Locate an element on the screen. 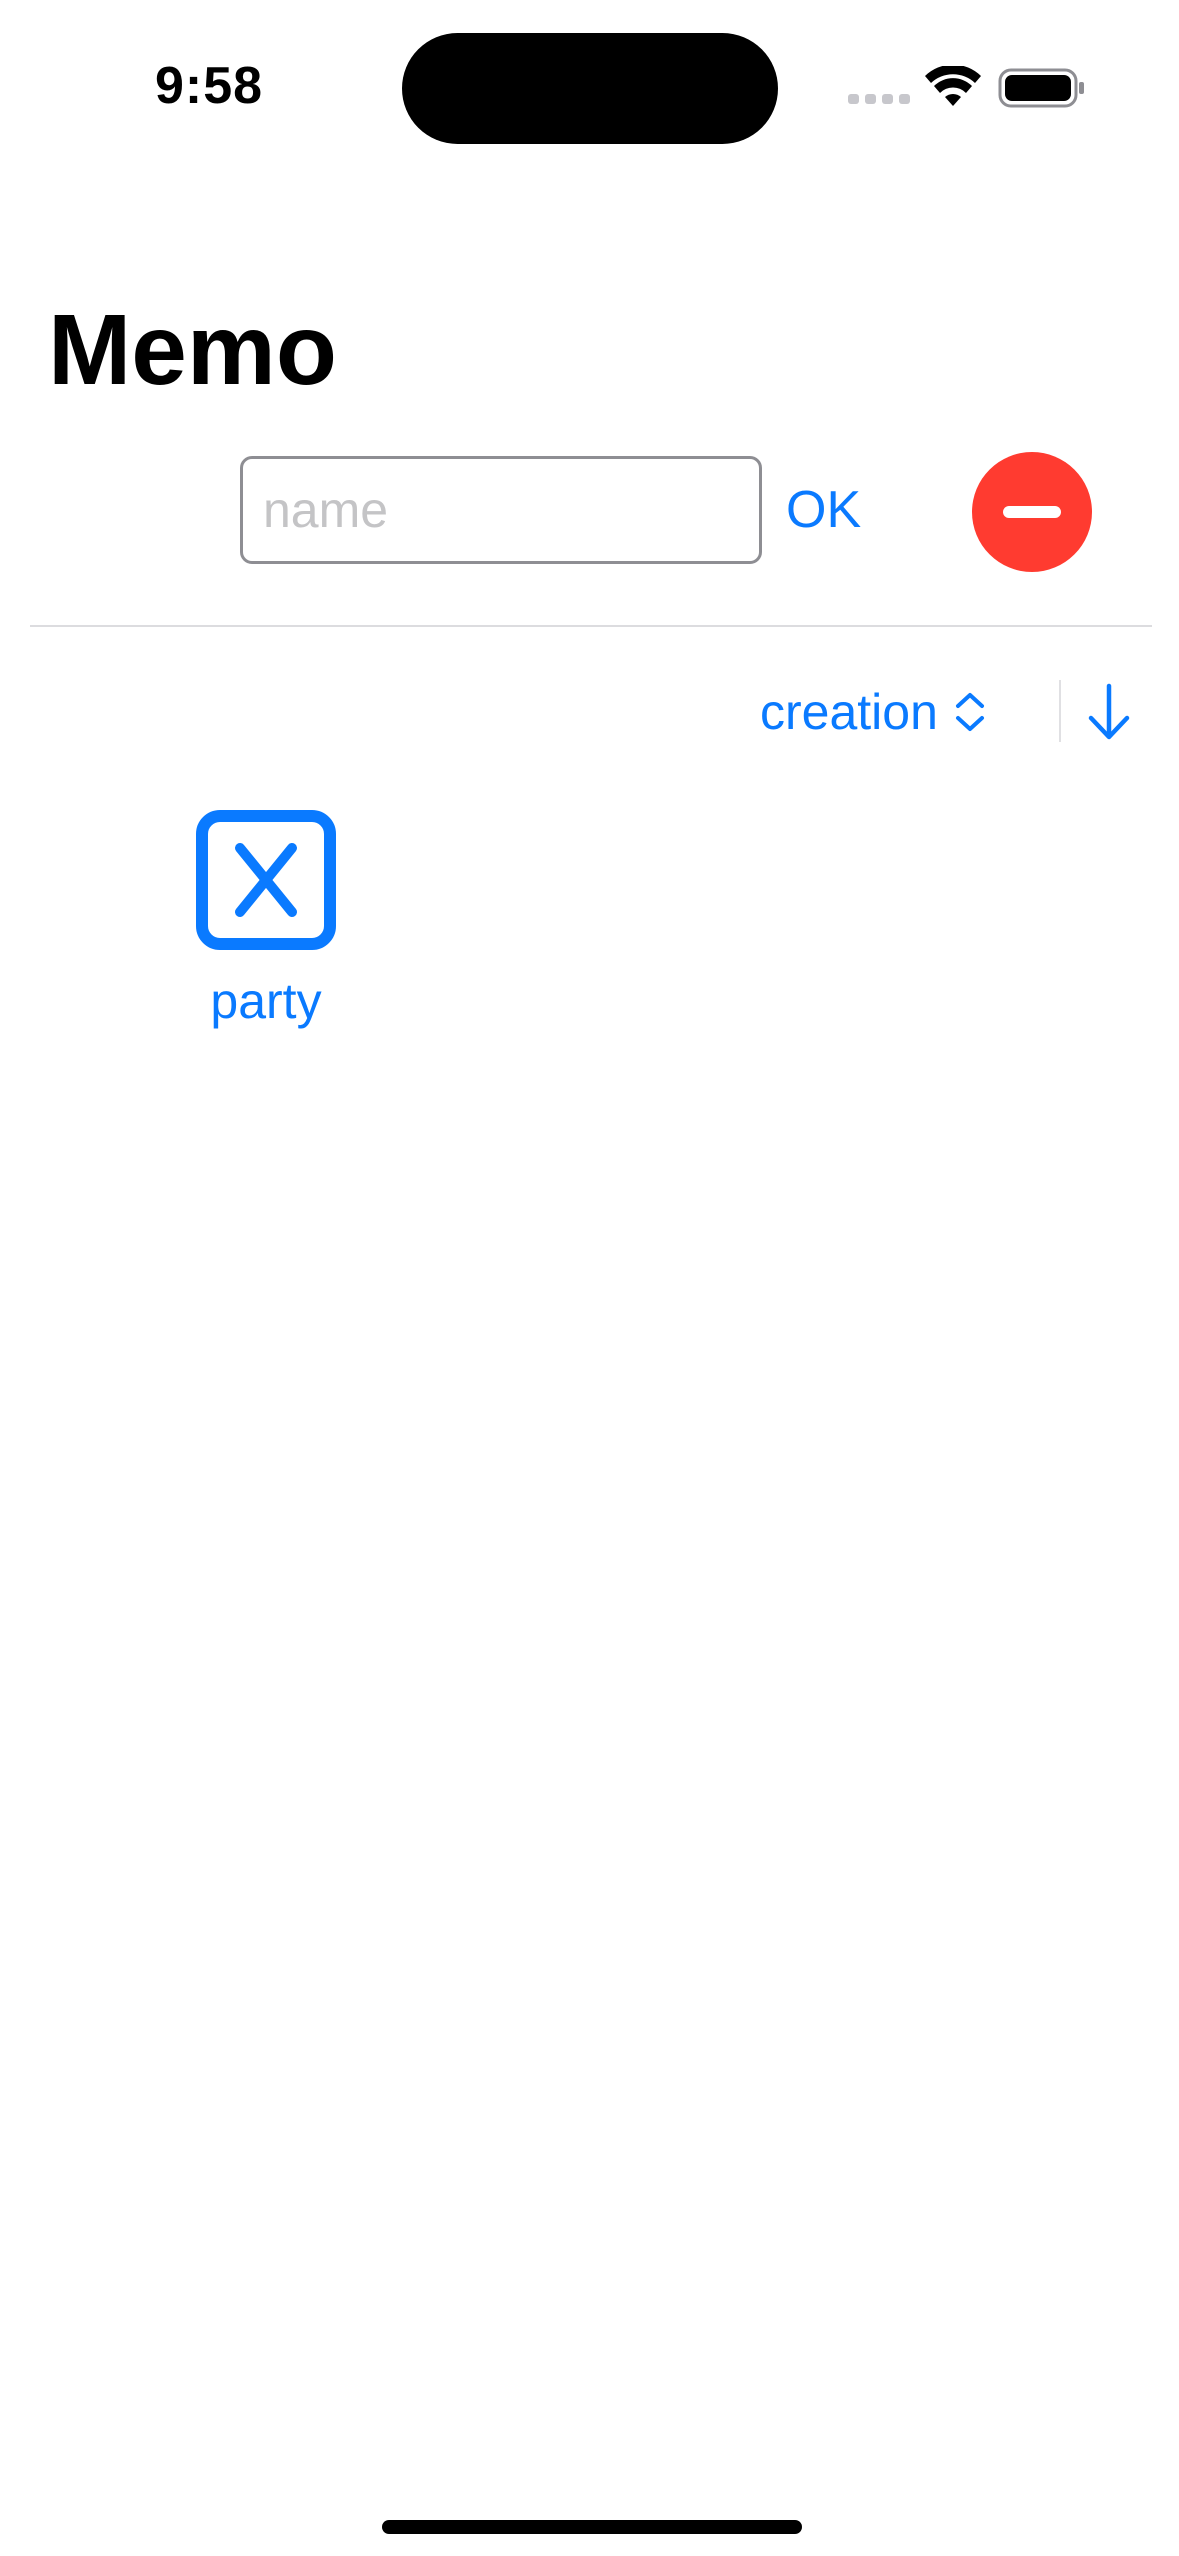 The height and width of the screenshot is (2556, 1179). wifi-icon is located at coordinates (953, 86).